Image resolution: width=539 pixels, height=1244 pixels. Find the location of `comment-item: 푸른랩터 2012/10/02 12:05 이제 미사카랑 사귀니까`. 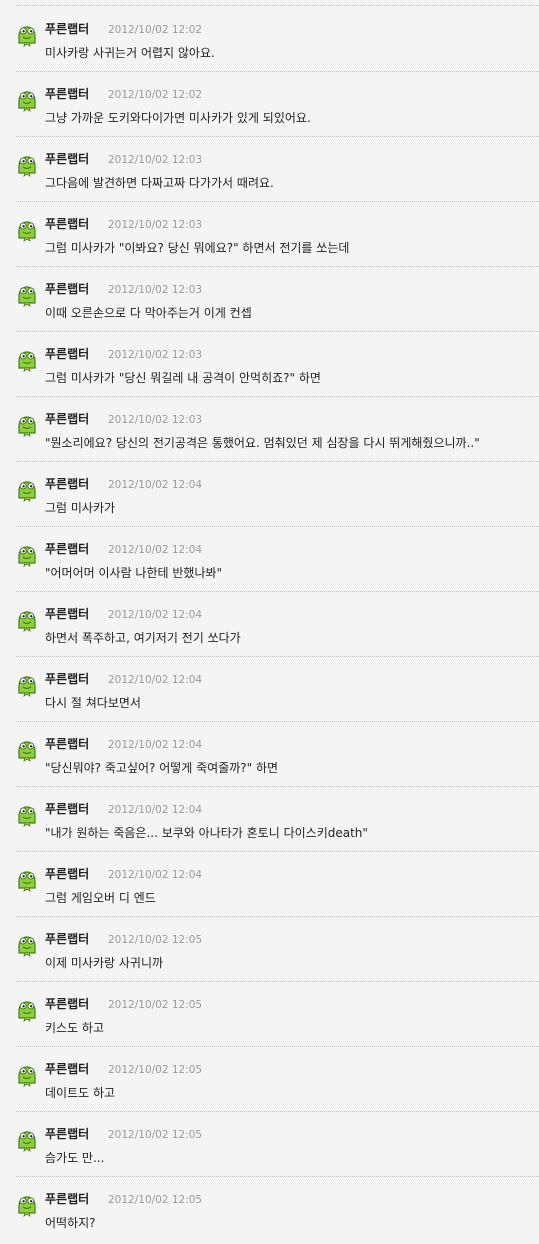

comment-item: 푸른랩터 2012/10/02 12:05 이제 미사카랑 사귀니까 is located at coordinates (269, 949).